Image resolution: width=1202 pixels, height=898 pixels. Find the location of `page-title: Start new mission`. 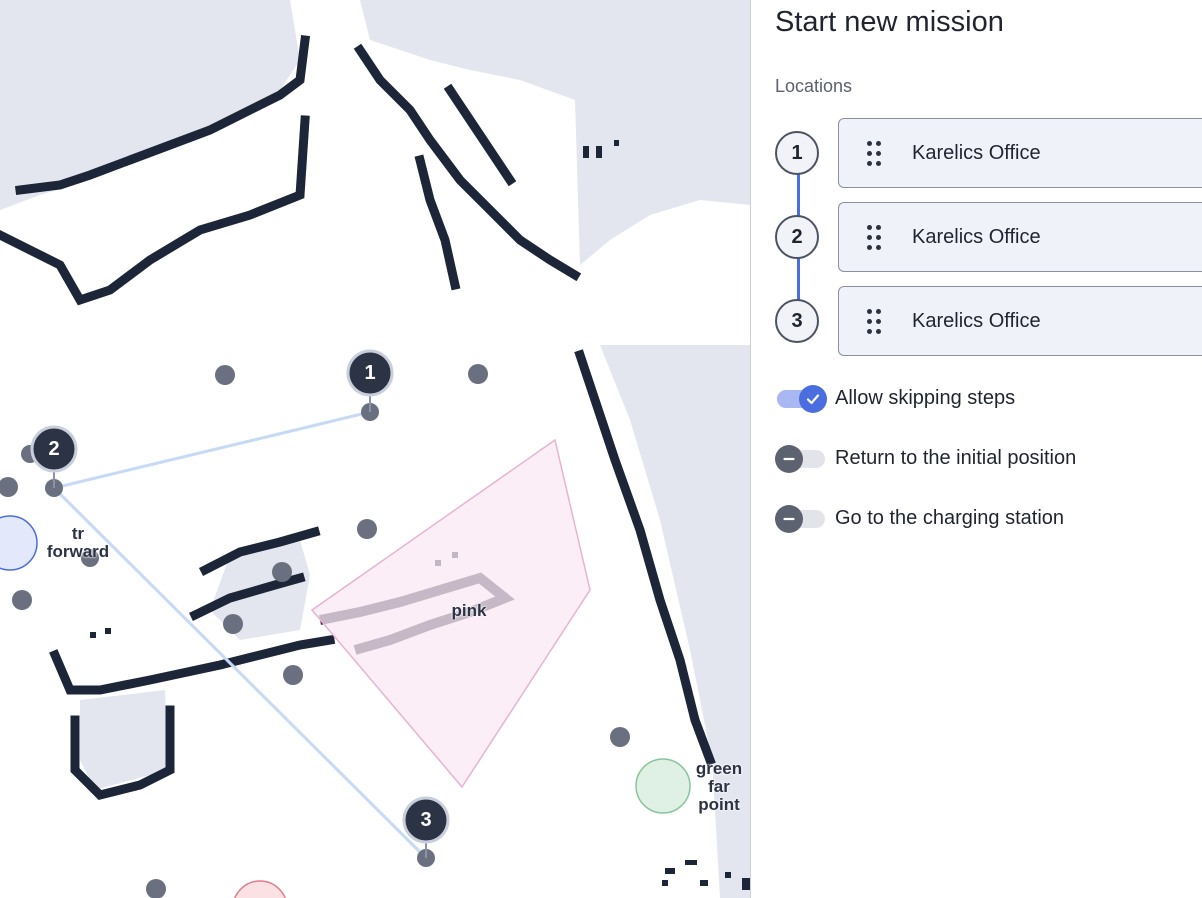

page-title: Start new mission is located at coordinates (889, 22).